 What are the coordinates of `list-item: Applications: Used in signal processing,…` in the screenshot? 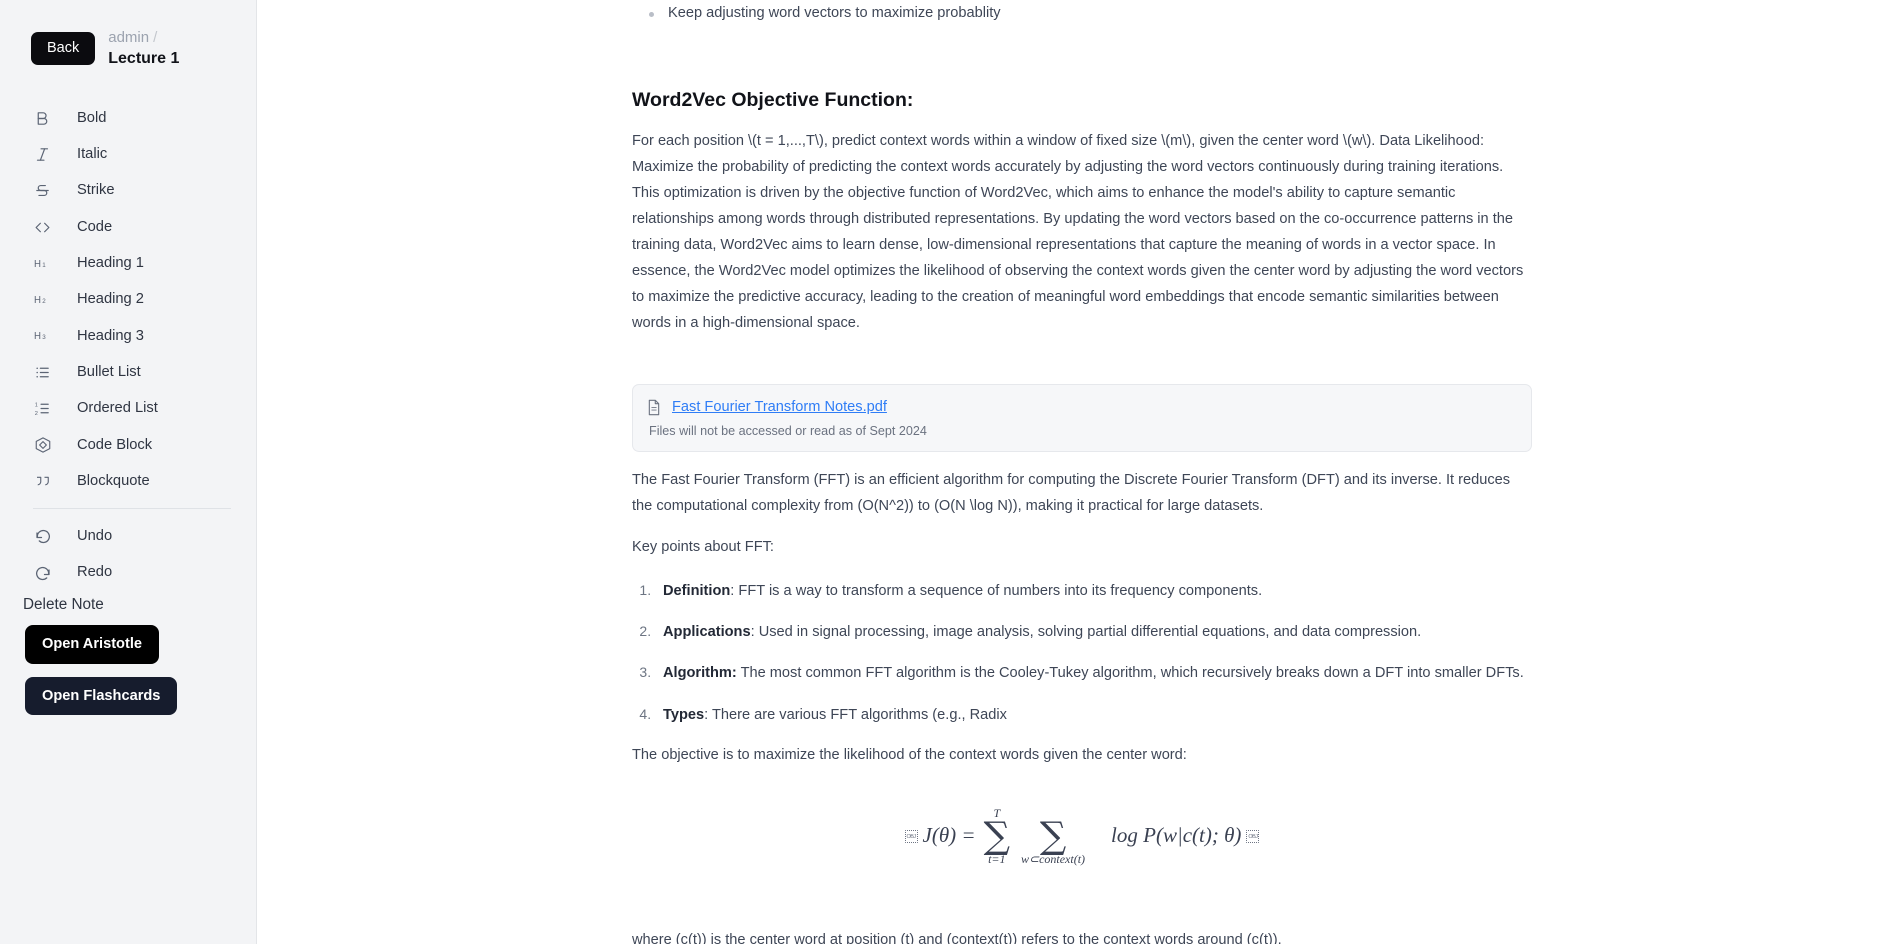 It's located at (1093, 632).